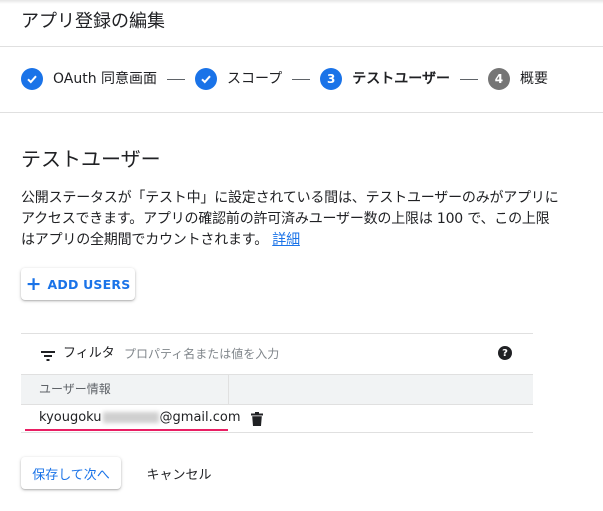 Image resolution: width=603 pixels, height=511 pixels. Describe the element at coordinates (206, 79) in the screenshot. I see `step-2-check-icon` at that location.